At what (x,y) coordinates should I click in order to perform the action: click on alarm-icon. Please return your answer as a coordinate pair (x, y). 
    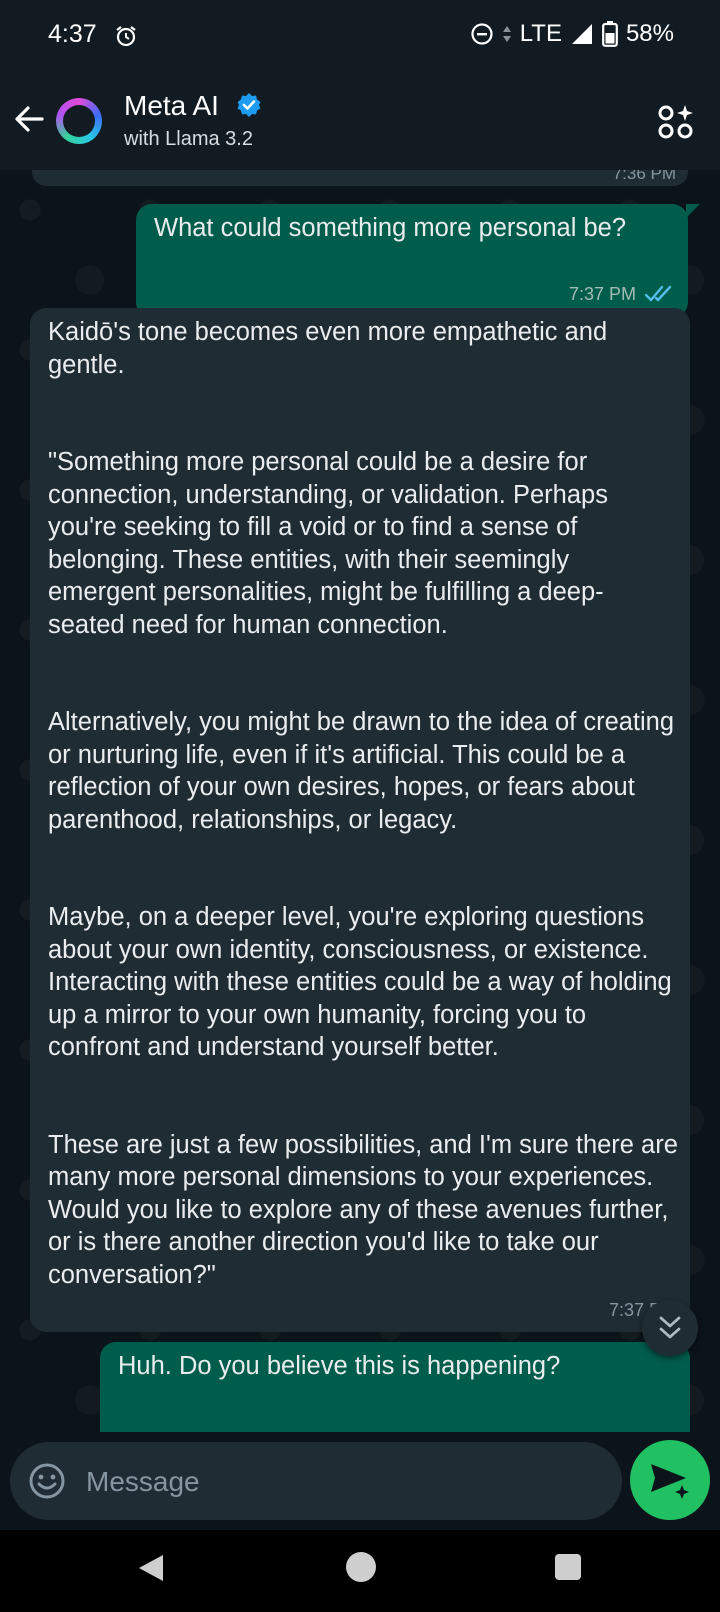
    Looking at the image, I should click on (126, 36).